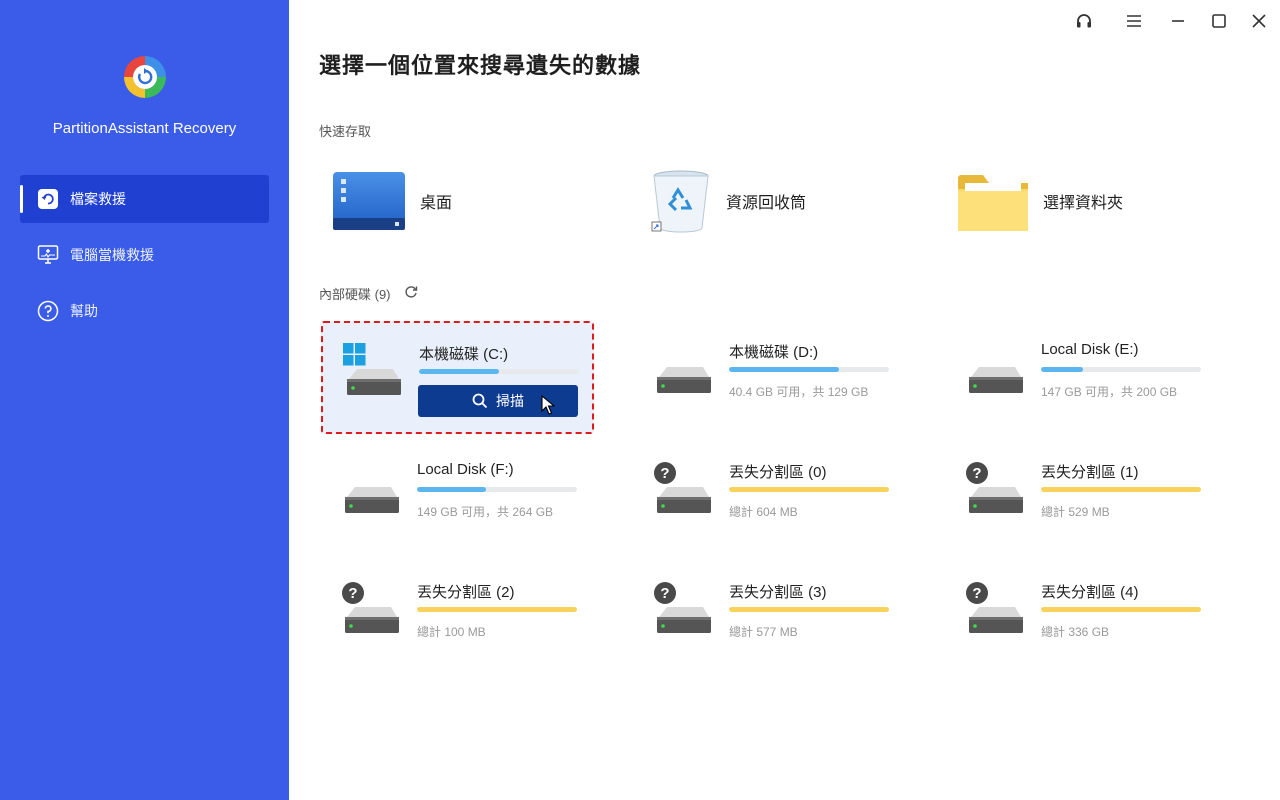 The image size is (1280, 800). What do you see at coordinates (1040, 201) in the screenshot?
I see `quick-item-select-folder: 選擇資料夾` at bounding box center [1040, 201].